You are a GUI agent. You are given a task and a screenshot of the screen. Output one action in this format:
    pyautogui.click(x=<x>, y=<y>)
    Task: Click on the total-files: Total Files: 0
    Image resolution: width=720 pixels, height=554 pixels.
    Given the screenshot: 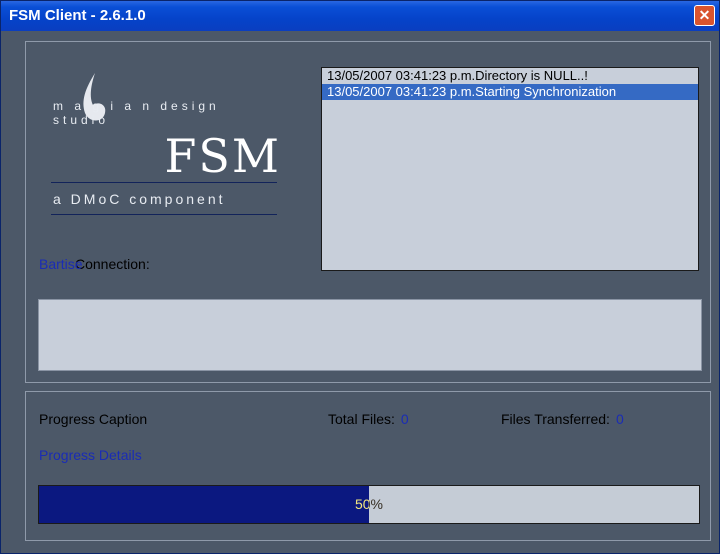 What is the action you would take?
    pyautogui.click(x=368, y=419)
    